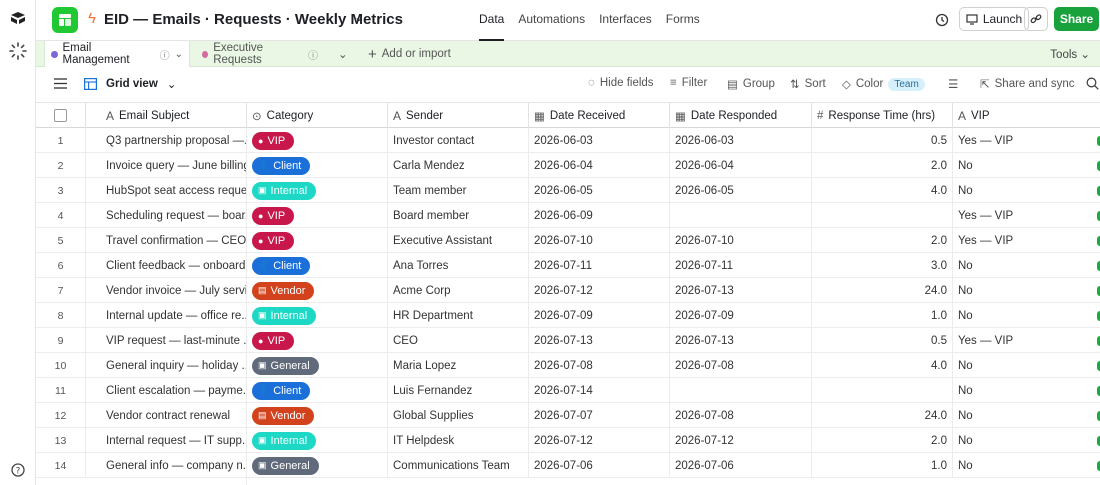  Describe the element at coordinates (458, 340) in the screenshot. I see `cell-sender: CEO` at that location.